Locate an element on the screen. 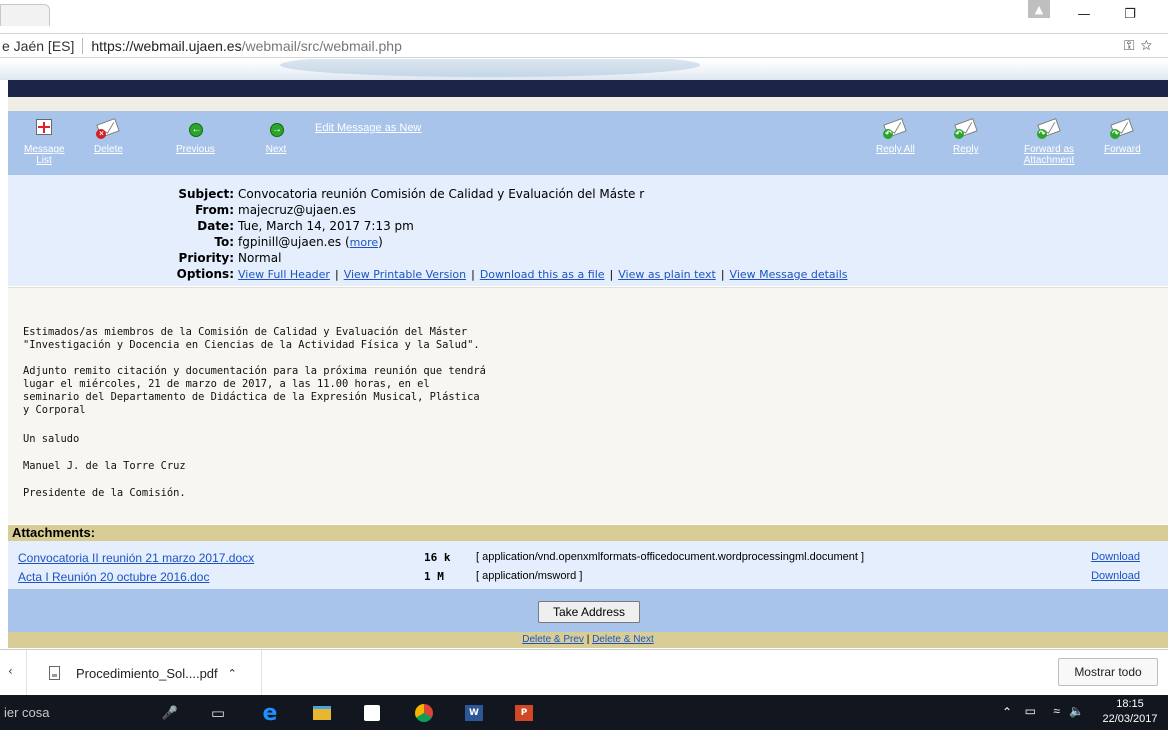 This screenshot has height=730, width=1168. reply-button: ↶ Reply is located at coordinates (966, 136).